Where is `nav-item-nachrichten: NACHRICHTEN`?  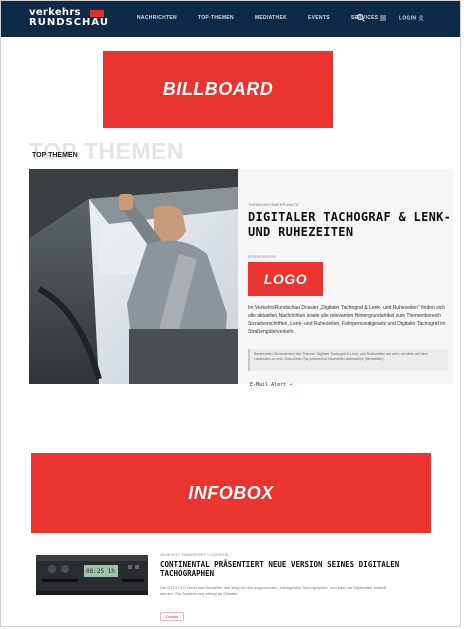 nav-item-nachrichten: NACHRICHTEN is located at coordinates (157, 18).